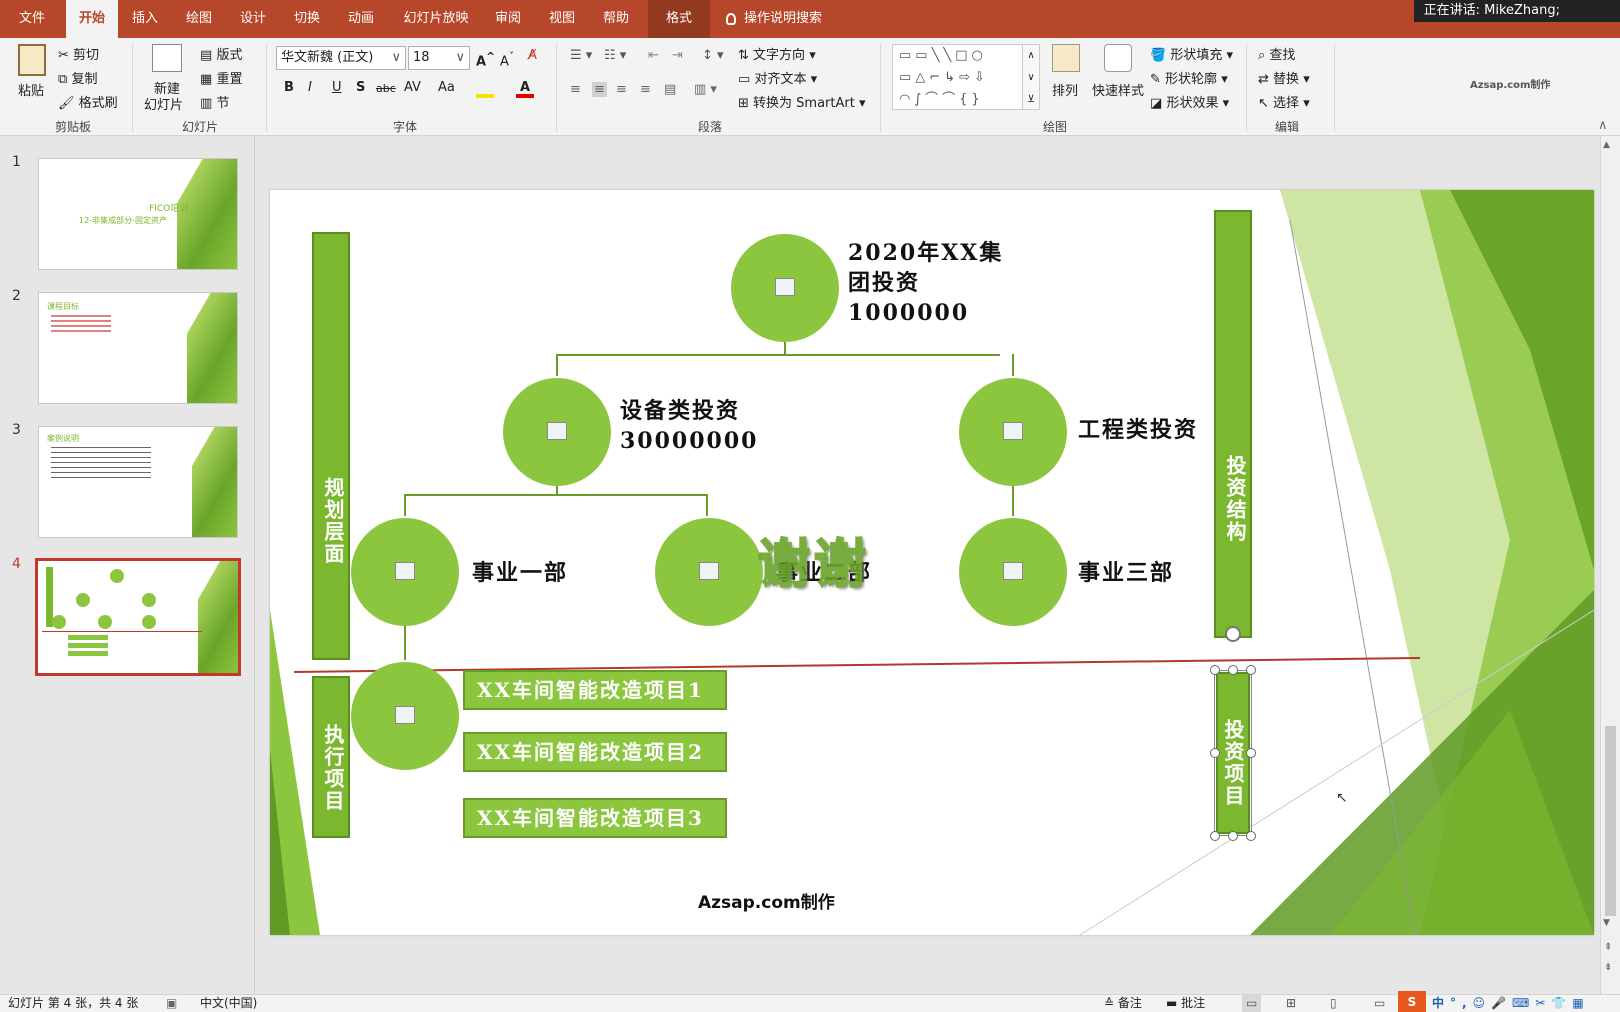 The image size is (1620, 1012). I want to click on justify-icon: ≡, so click(645, 89).